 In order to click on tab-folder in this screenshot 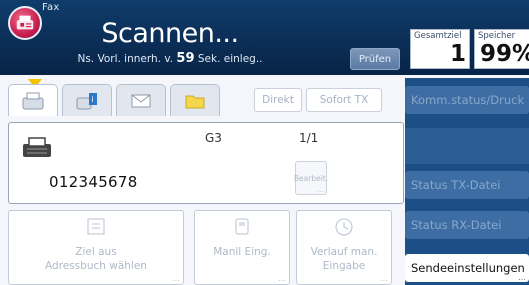, I will do `click(195, 100)`.